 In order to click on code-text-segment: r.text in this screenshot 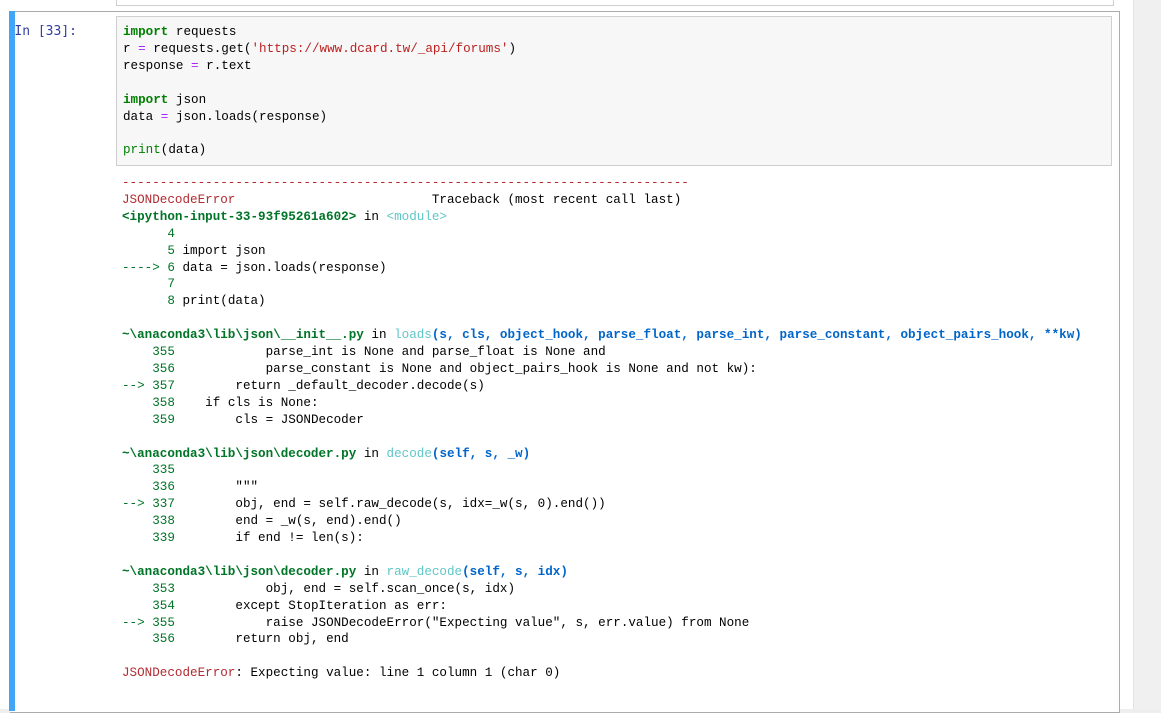, I will do `click(225, 65)`.